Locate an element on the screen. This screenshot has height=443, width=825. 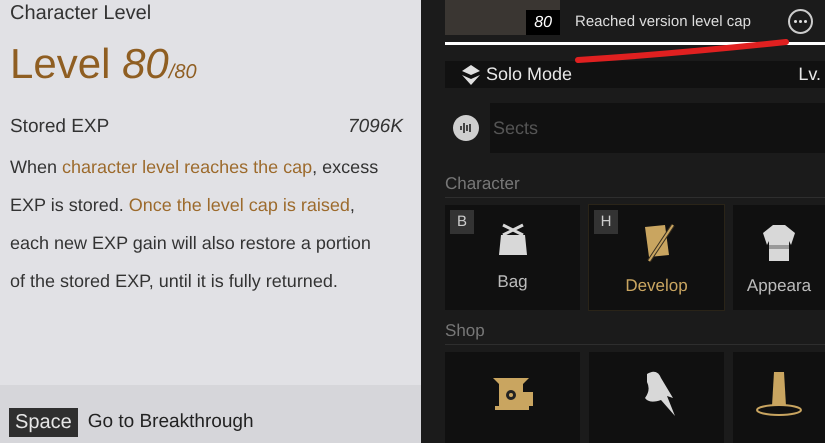
description-text: When character level reaches the cap, excess EXP is stored. Once the level cap is raised, each new EXP gain will also restore a portion of the stored EXP, until it is fully returned. is located at coordinates (195, 224).